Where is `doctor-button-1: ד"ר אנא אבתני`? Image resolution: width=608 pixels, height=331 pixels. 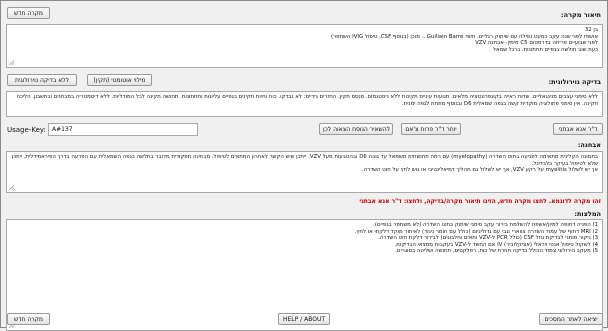 doctor-button-1: ד"ר אנא אבתני is located at coordinates (578, 129).